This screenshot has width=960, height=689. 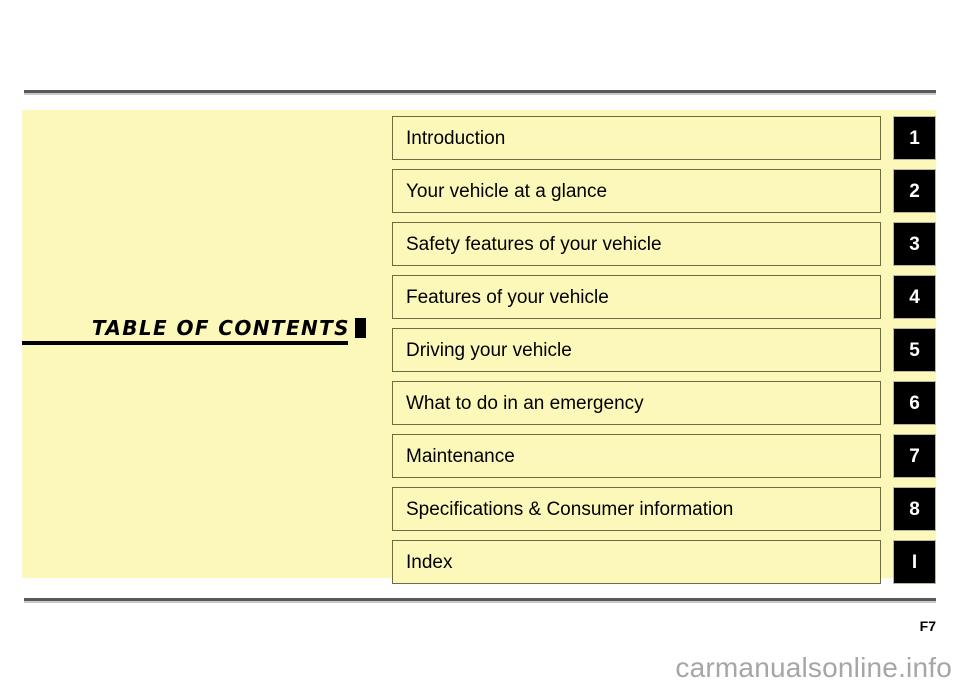 What do you see at coordinates (636, 350) in the screenshot?
I see `toc-entry-driving-your-vehicle: Driving your vehicle` at bounding box center [636, 350].